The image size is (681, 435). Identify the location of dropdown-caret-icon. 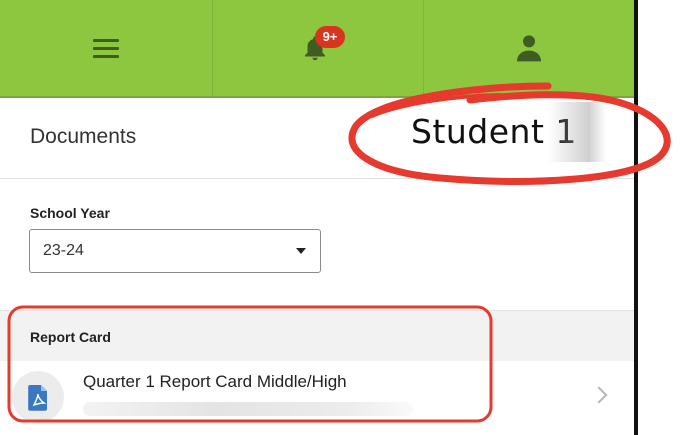
(301, 251).